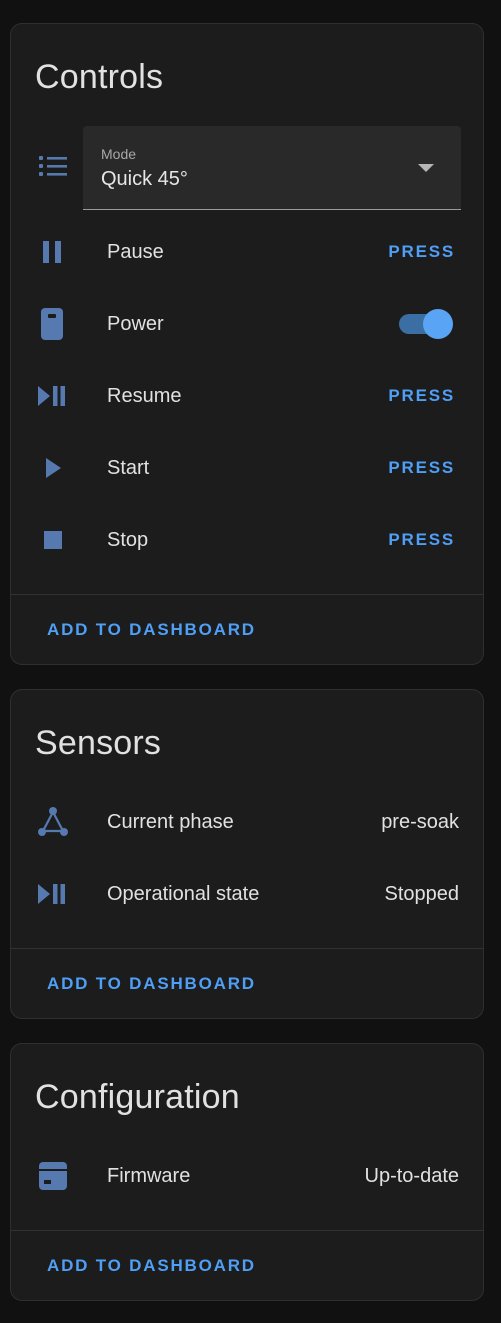 The height and width of the screenshot is (1323, 501). Describe the element at coordinates (247, 1230) in the screenshot. I see `configuration-divider` at that location.